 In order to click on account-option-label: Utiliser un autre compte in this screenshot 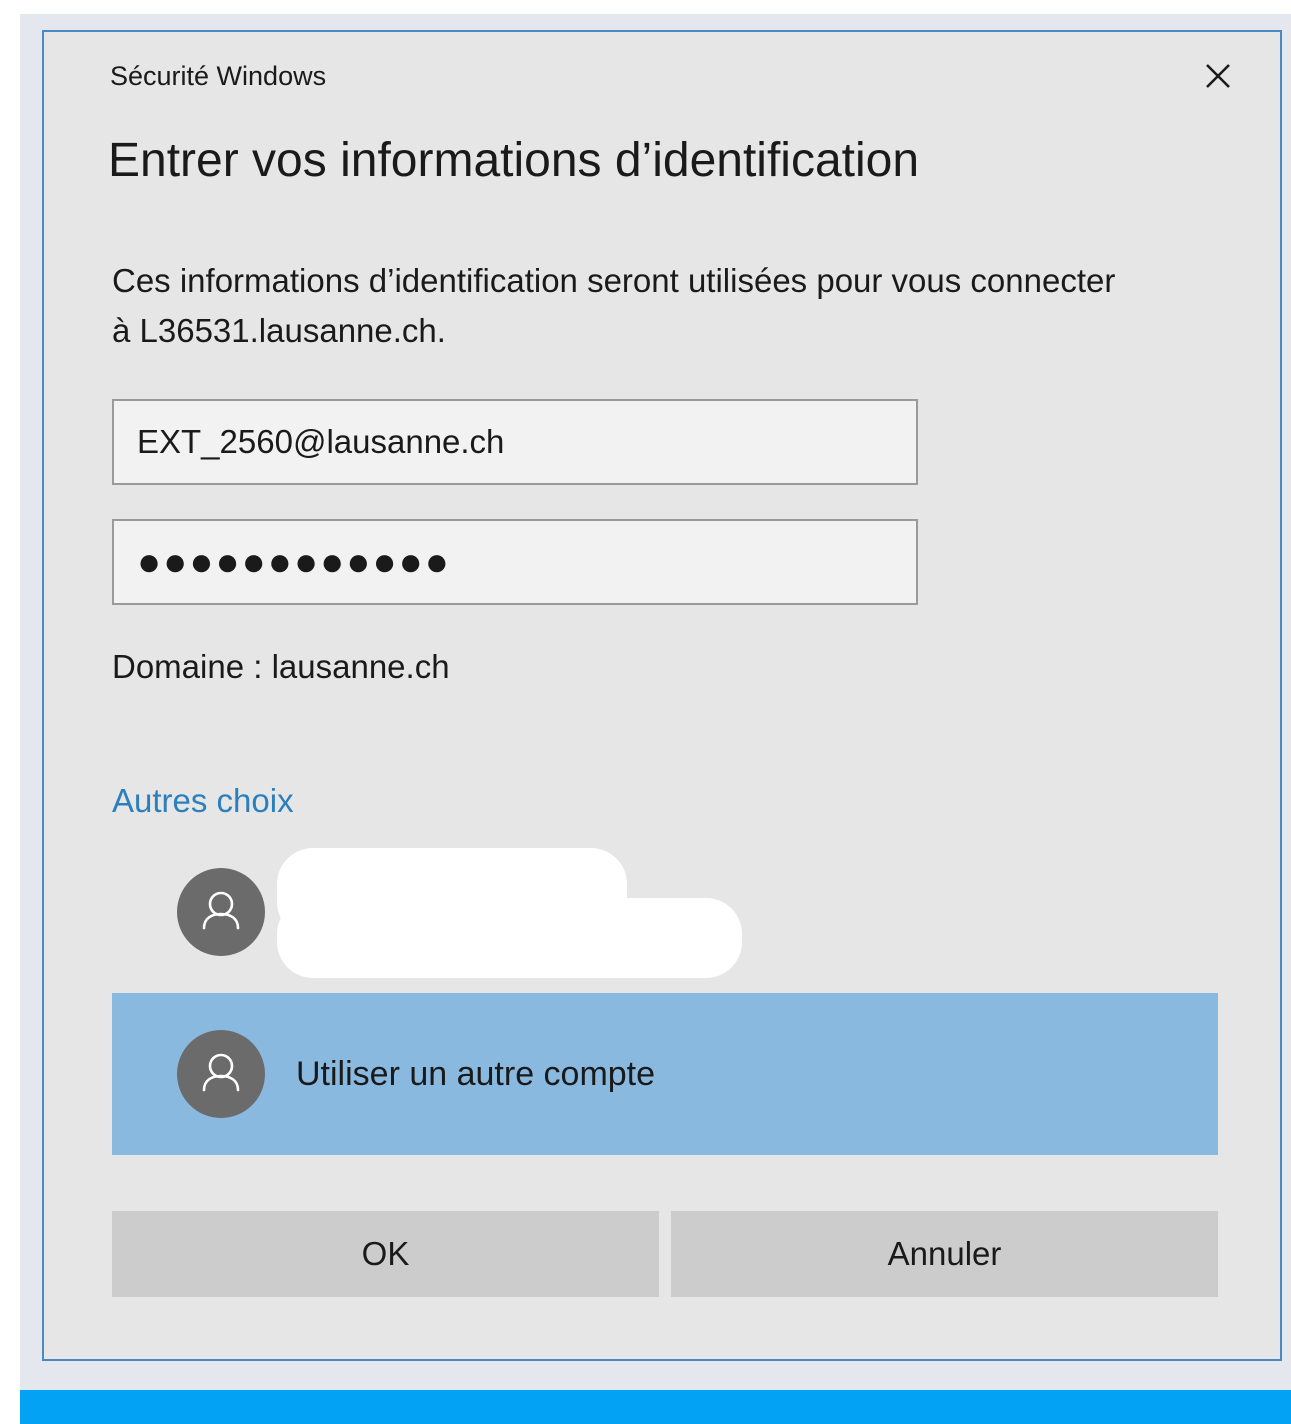, I will do `click(476, 1074)`.